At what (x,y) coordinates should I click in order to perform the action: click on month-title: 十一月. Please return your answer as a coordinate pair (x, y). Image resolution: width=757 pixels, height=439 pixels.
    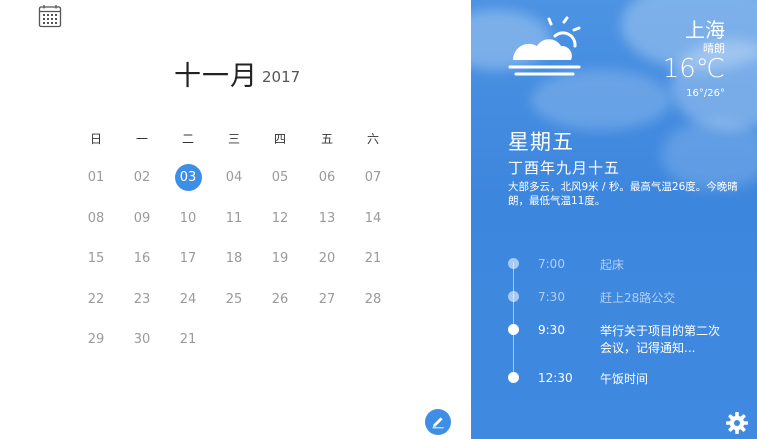
    Looking at the image, I should click on (216, 76).